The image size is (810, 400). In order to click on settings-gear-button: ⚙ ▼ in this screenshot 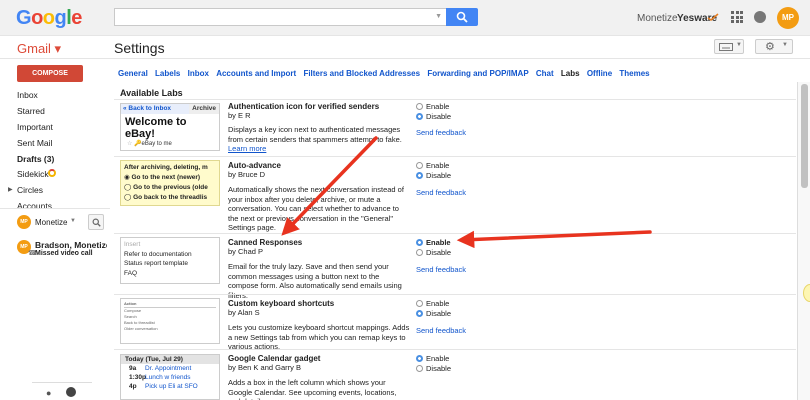, I will do `click(774, 46)`.